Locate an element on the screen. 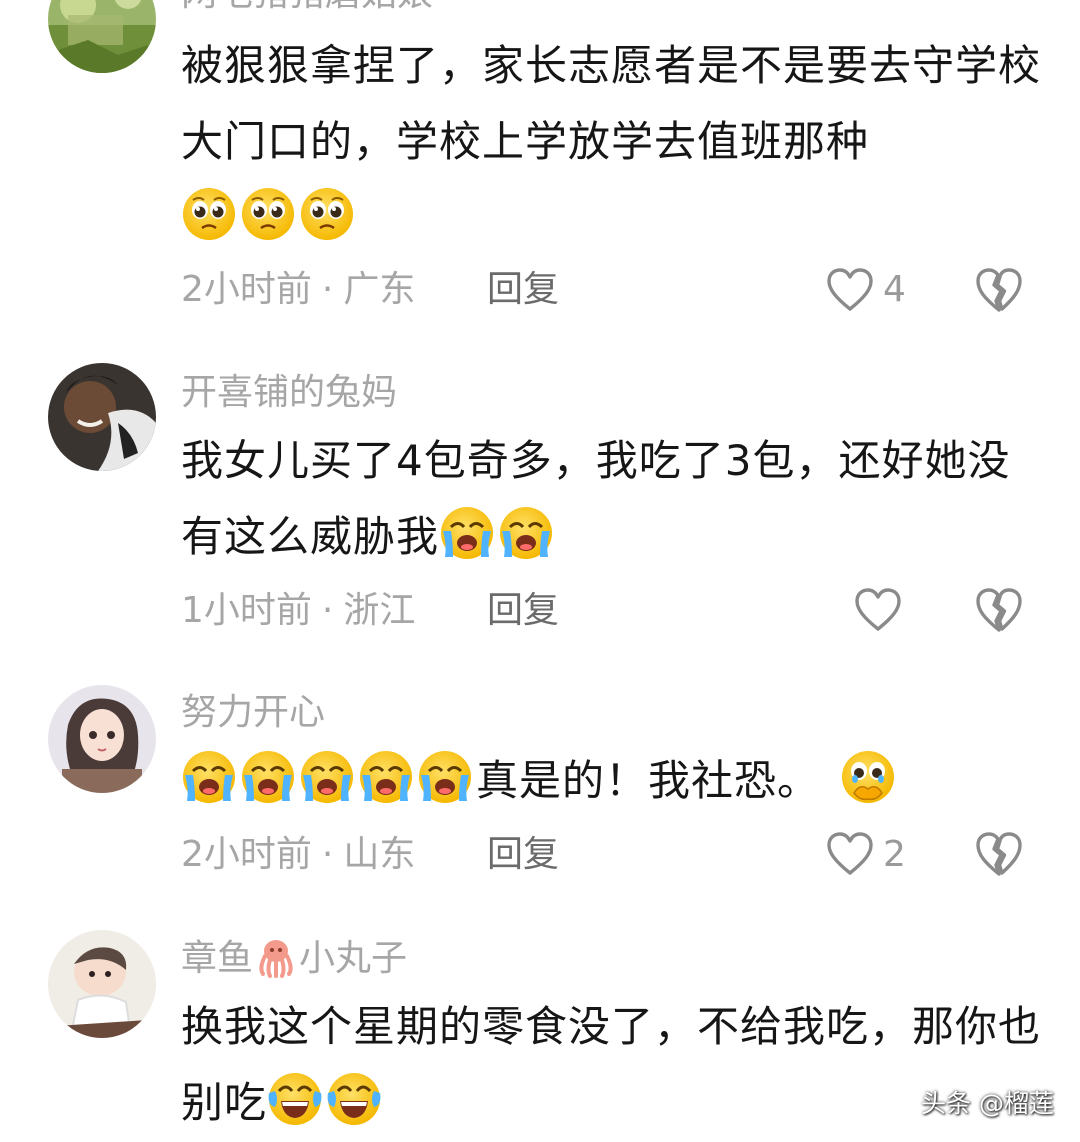 The width and height of the screenshot is (1080, 1142). username: 章鱼 小丸子 is located at coordinates (294, 958).